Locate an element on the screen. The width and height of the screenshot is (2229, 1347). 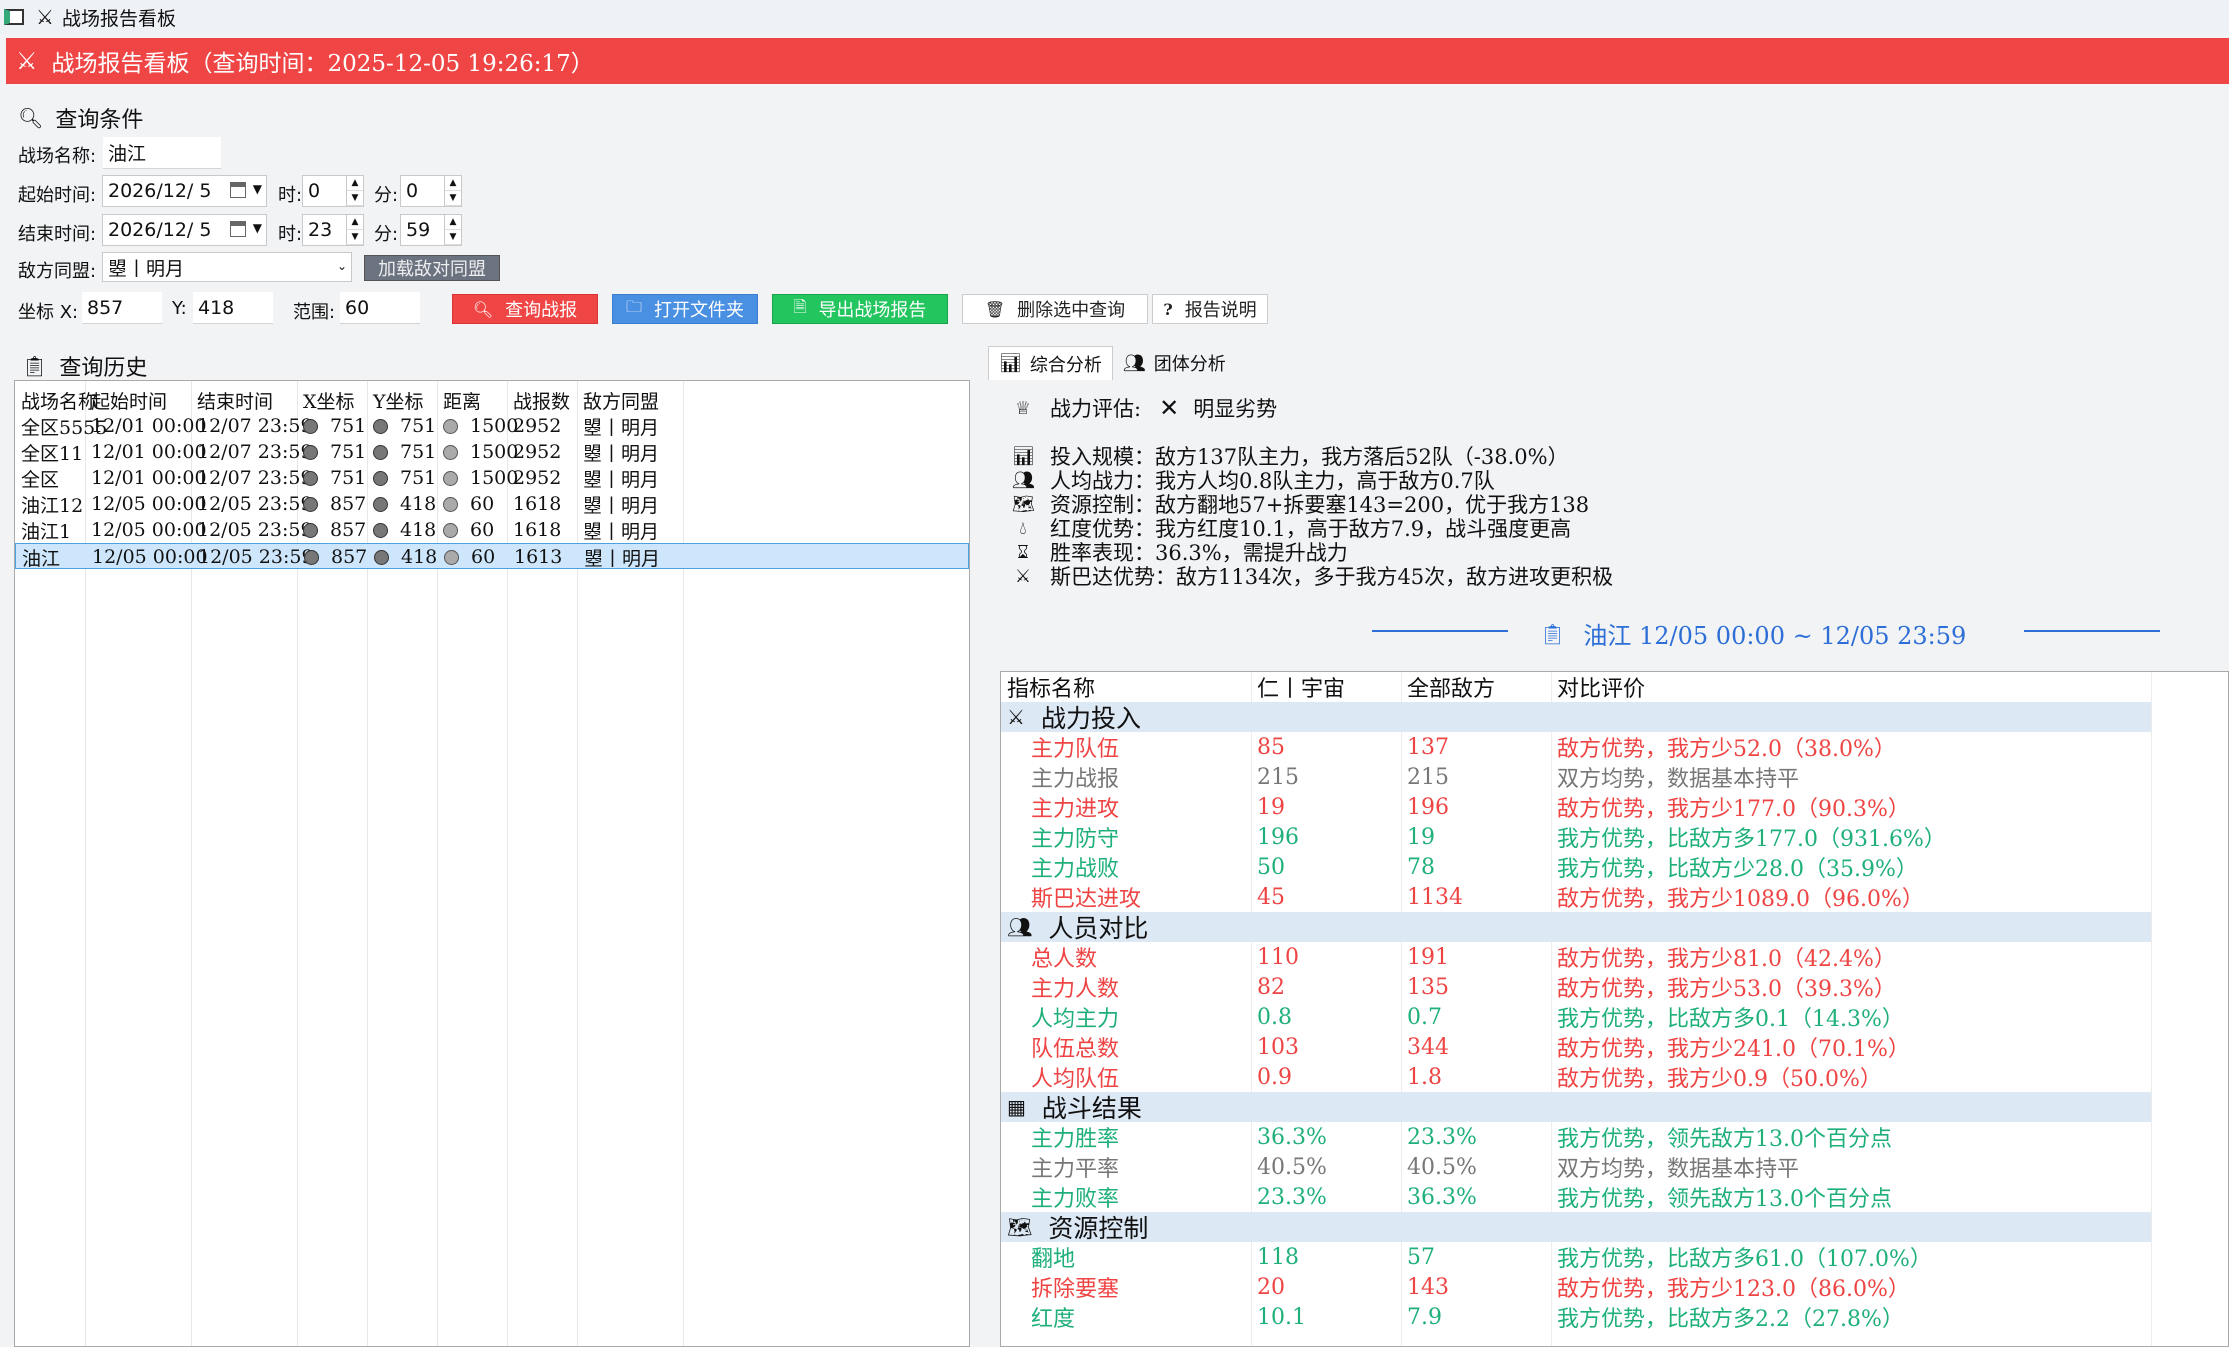
table-row: 主力防守 196 19 我方优势，比敌方多177.0（931.6%） is located at coordinates (1576, 837).